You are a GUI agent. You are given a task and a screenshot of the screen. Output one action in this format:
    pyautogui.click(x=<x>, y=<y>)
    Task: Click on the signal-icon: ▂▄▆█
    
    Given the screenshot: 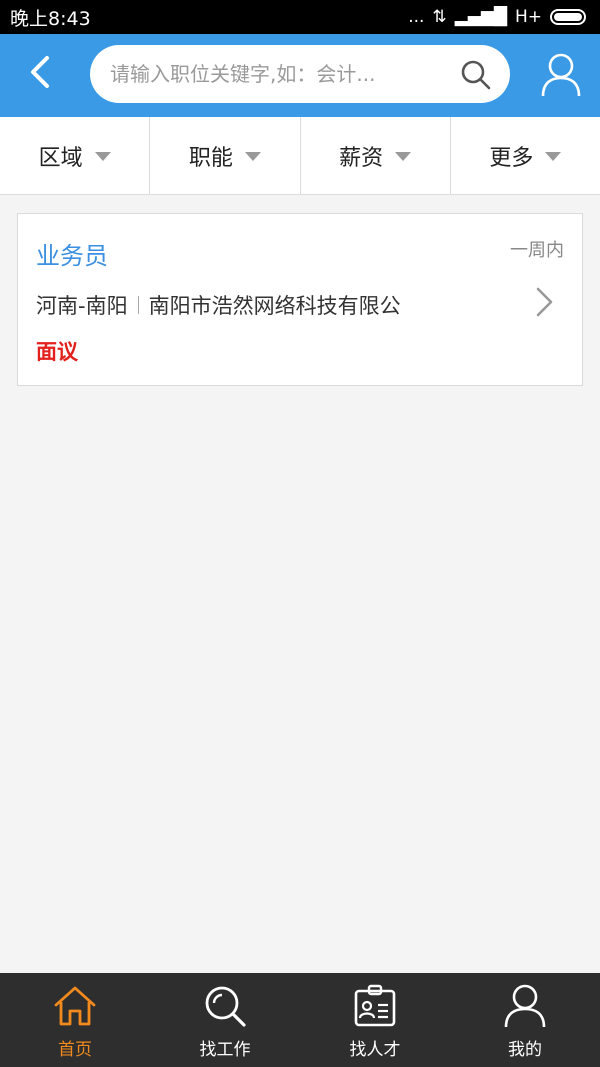 What is the action you would take?
    pyautogui.click(x=480, y=17)
    